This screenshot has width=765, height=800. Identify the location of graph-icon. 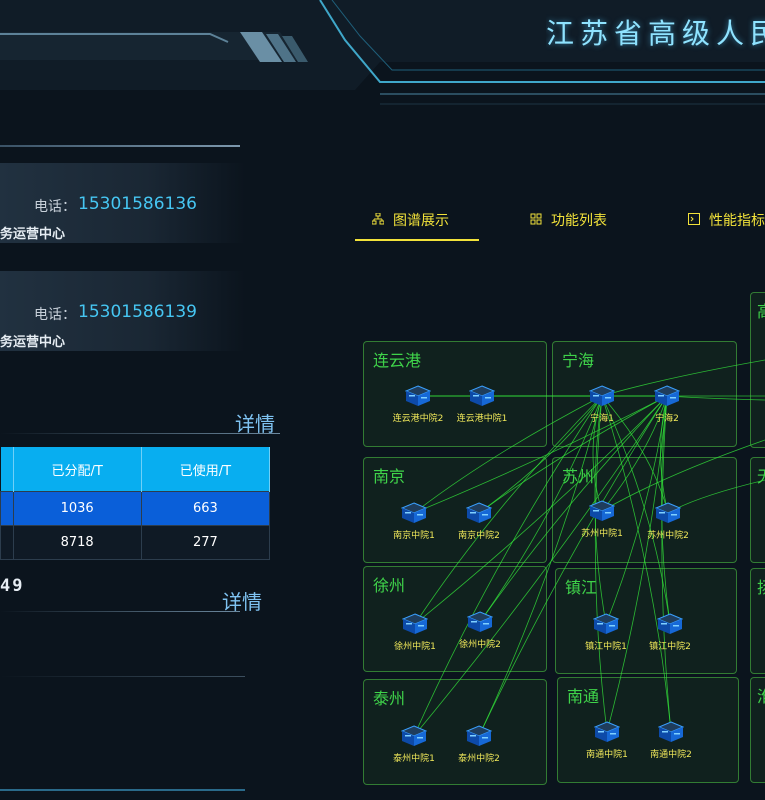
(378, 220).